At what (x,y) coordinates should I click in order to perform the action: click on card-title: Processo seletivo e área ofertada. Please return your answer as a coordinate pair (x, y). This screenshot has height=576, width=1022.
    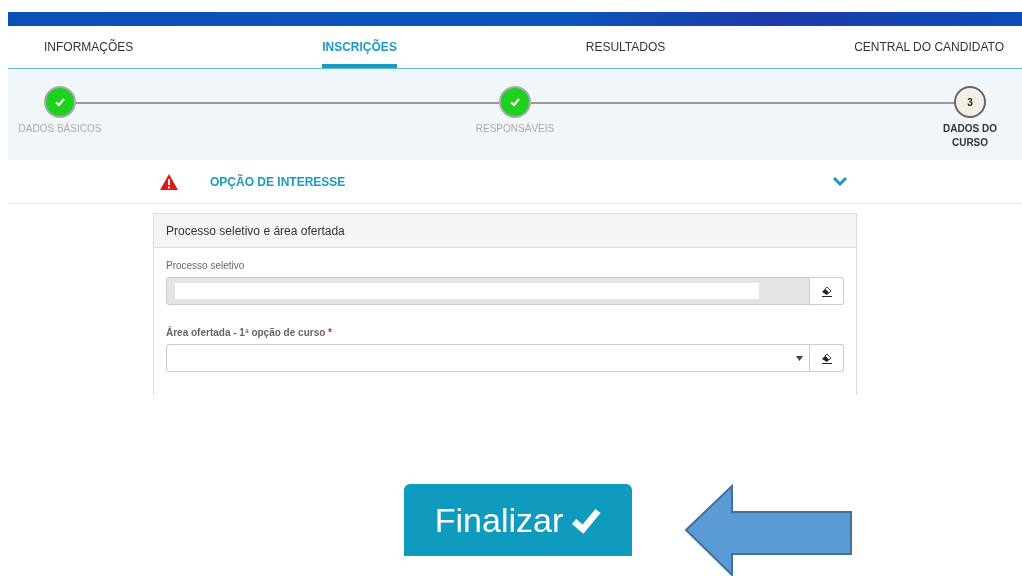
    Looking at the image, I should click on (505, 231).